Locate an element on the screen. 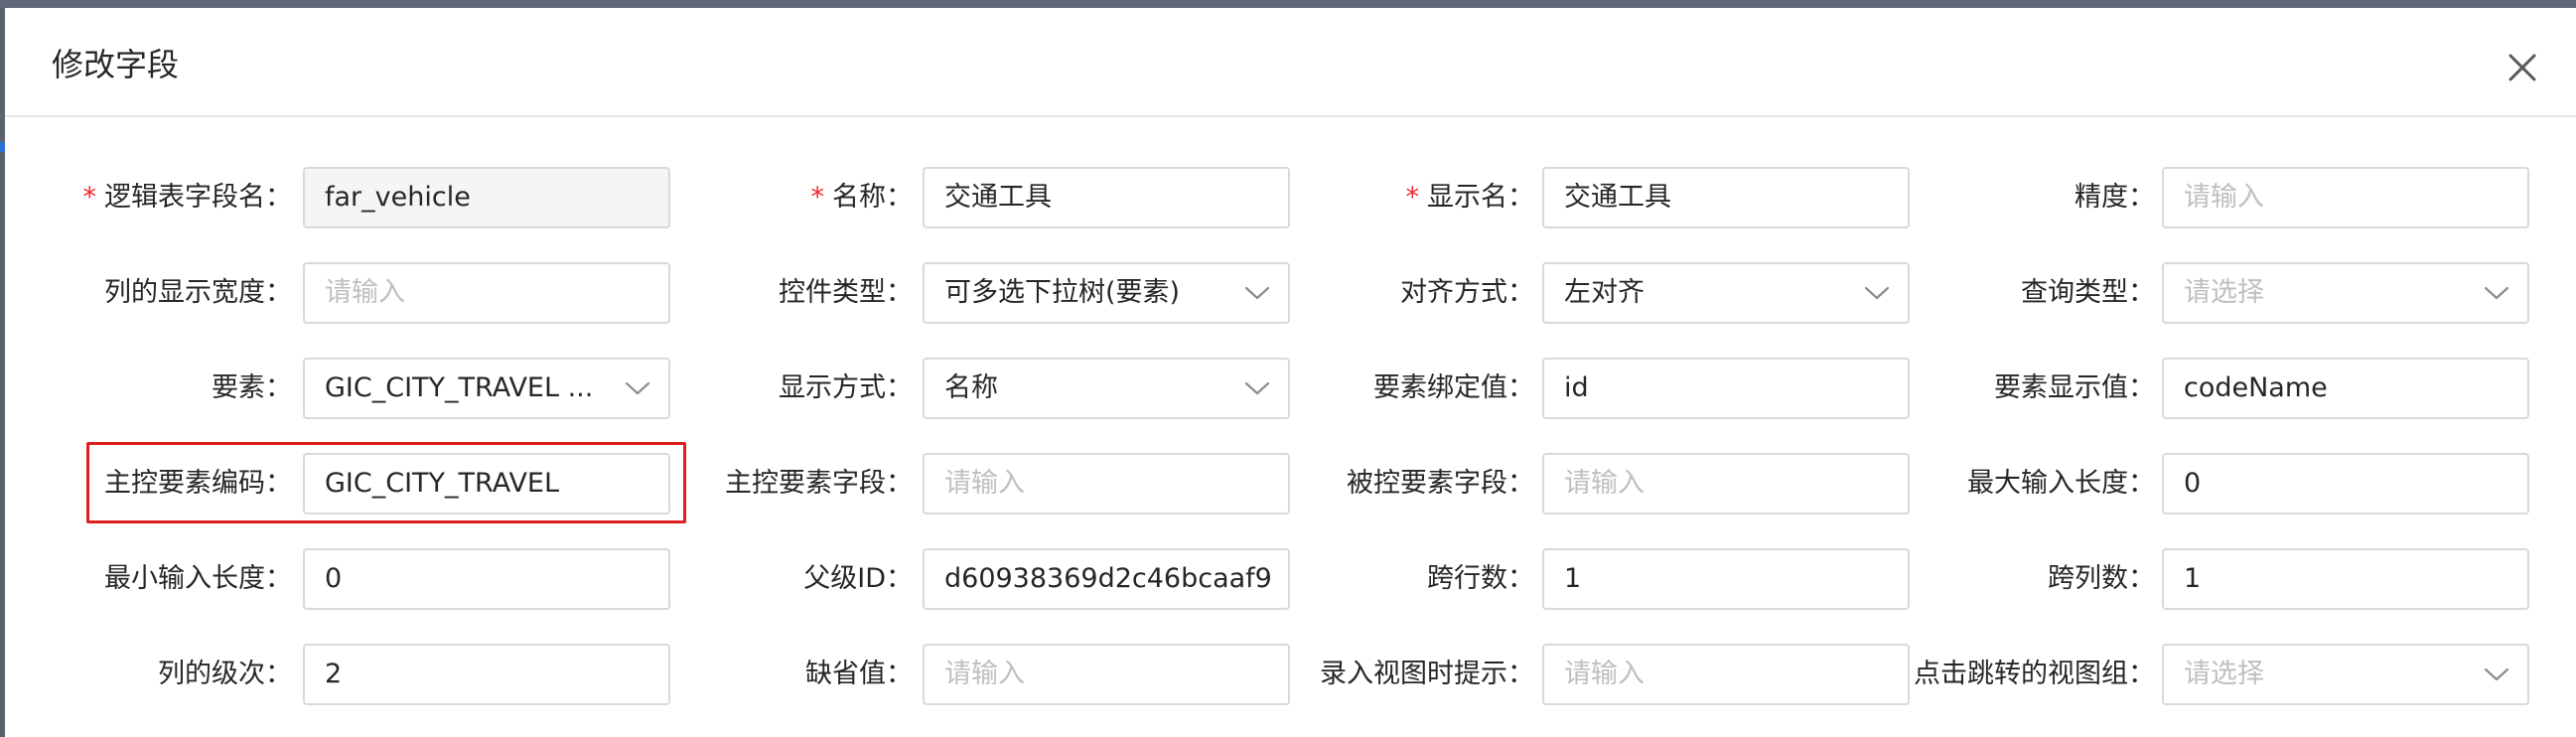  input-r6-c1: 2 is located at coordinates (487, 674).